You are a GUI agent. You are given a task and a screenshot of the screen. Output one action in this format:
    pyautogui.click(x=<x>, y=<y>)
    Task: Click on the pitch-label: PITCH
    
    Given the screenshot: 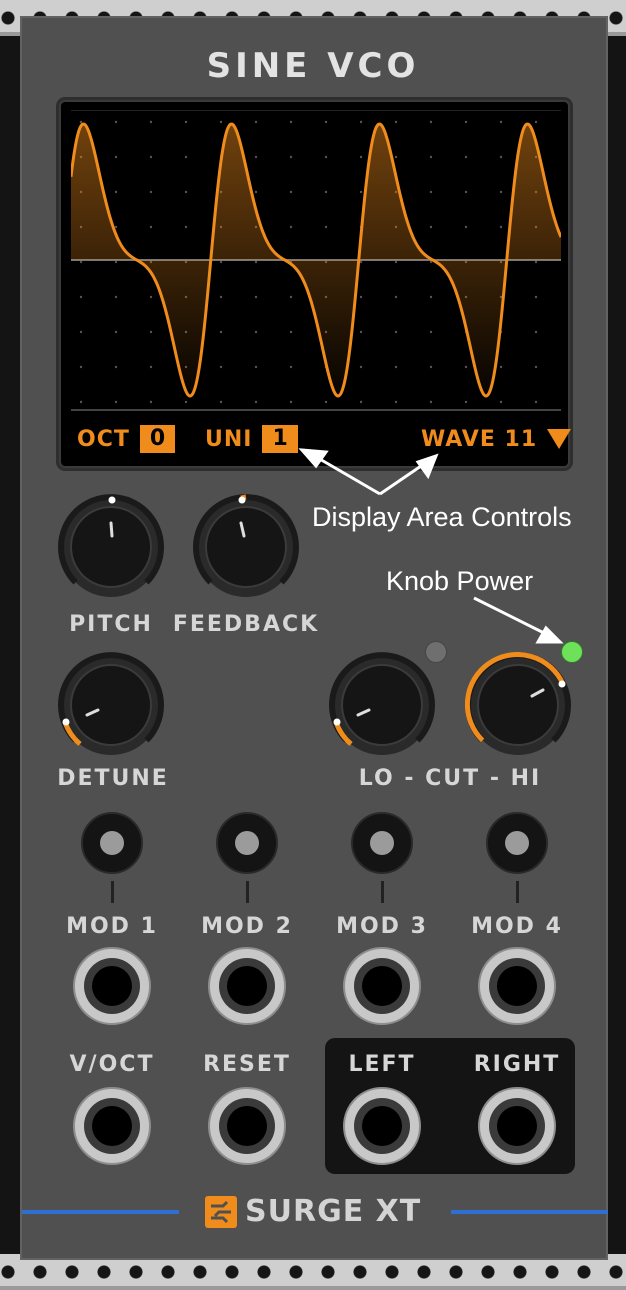 What is the action you would take?
    pyautogui.click(x=111, y=624)
    